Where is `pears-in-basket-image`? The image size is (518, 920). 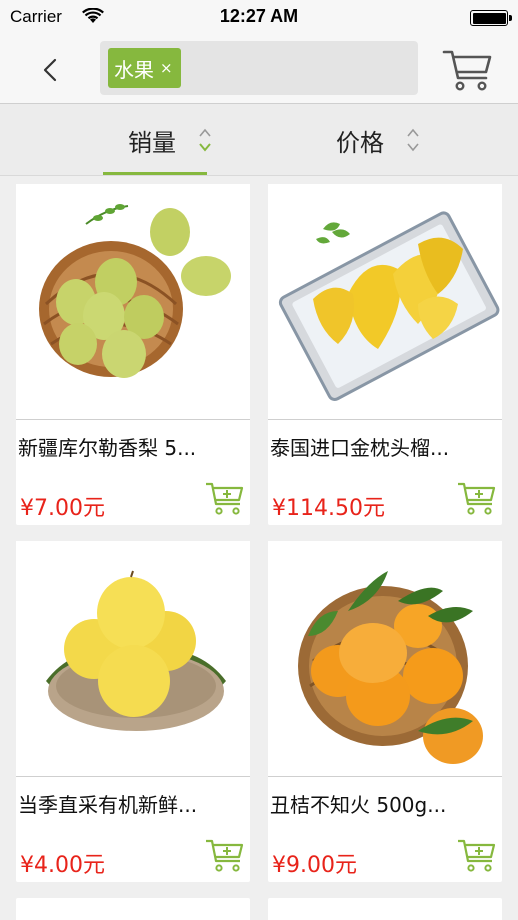
pears-in-basket-image is located at coordinates (135, 291).